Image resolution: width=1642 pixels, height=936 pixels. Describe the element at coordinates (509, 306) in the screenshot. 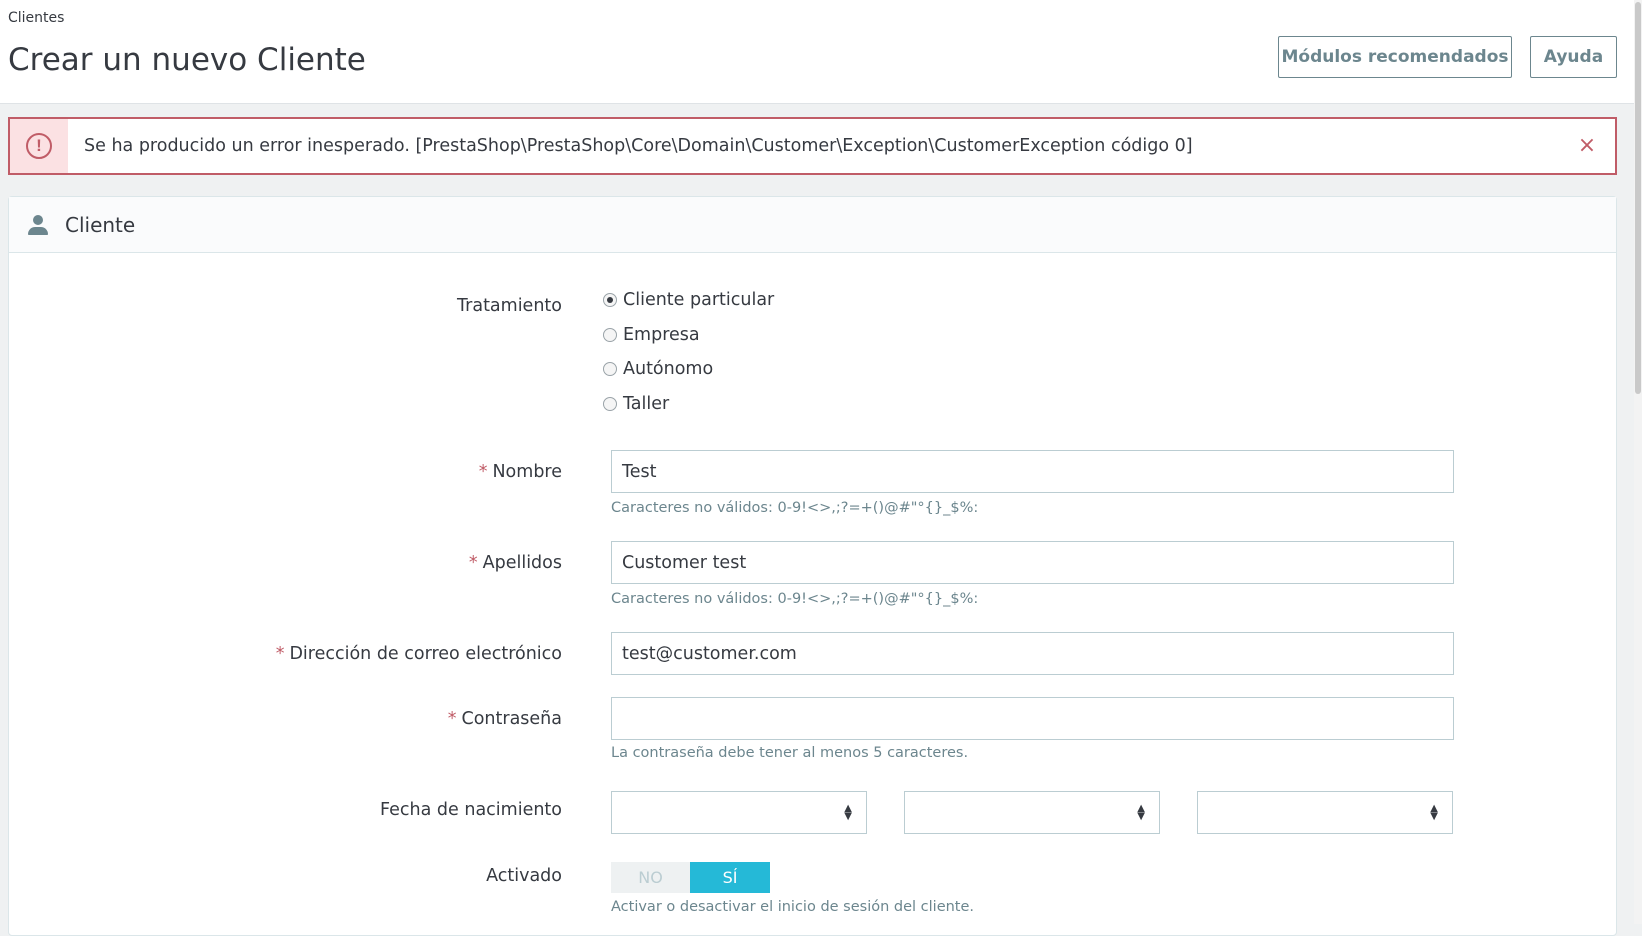

I see `treatment-label: Tratamiento` at that location.